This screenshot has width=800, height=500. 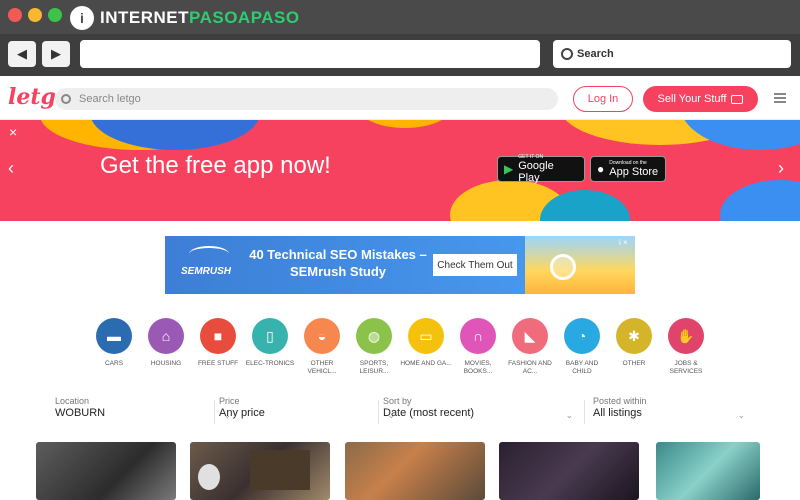 I want to click on category-label: HOUSING, so click(x=166, y=363).